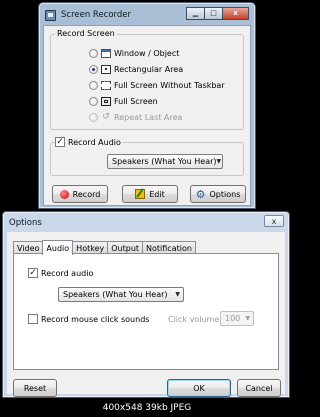 The image size is (320, 417). What do you see at coordinates (33, 319) in the screenshot?
I see `record-mouse-click-checkbox` at bounding box center [33, 319].